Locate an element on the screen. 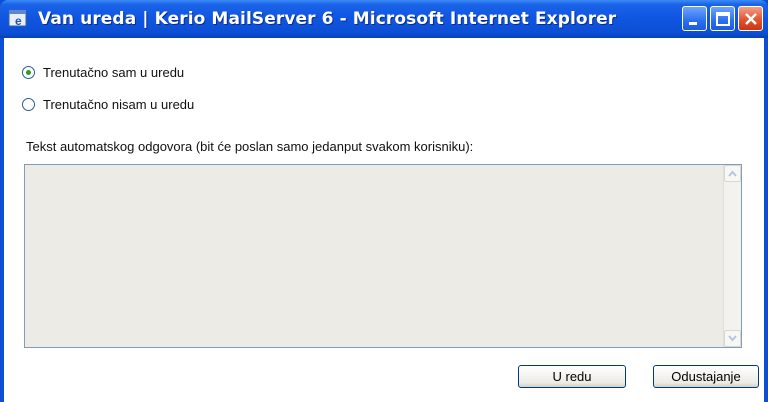 Image resolution: width=768 pixels, height=402 pixels. close-button is located at coordinates (750, 18).